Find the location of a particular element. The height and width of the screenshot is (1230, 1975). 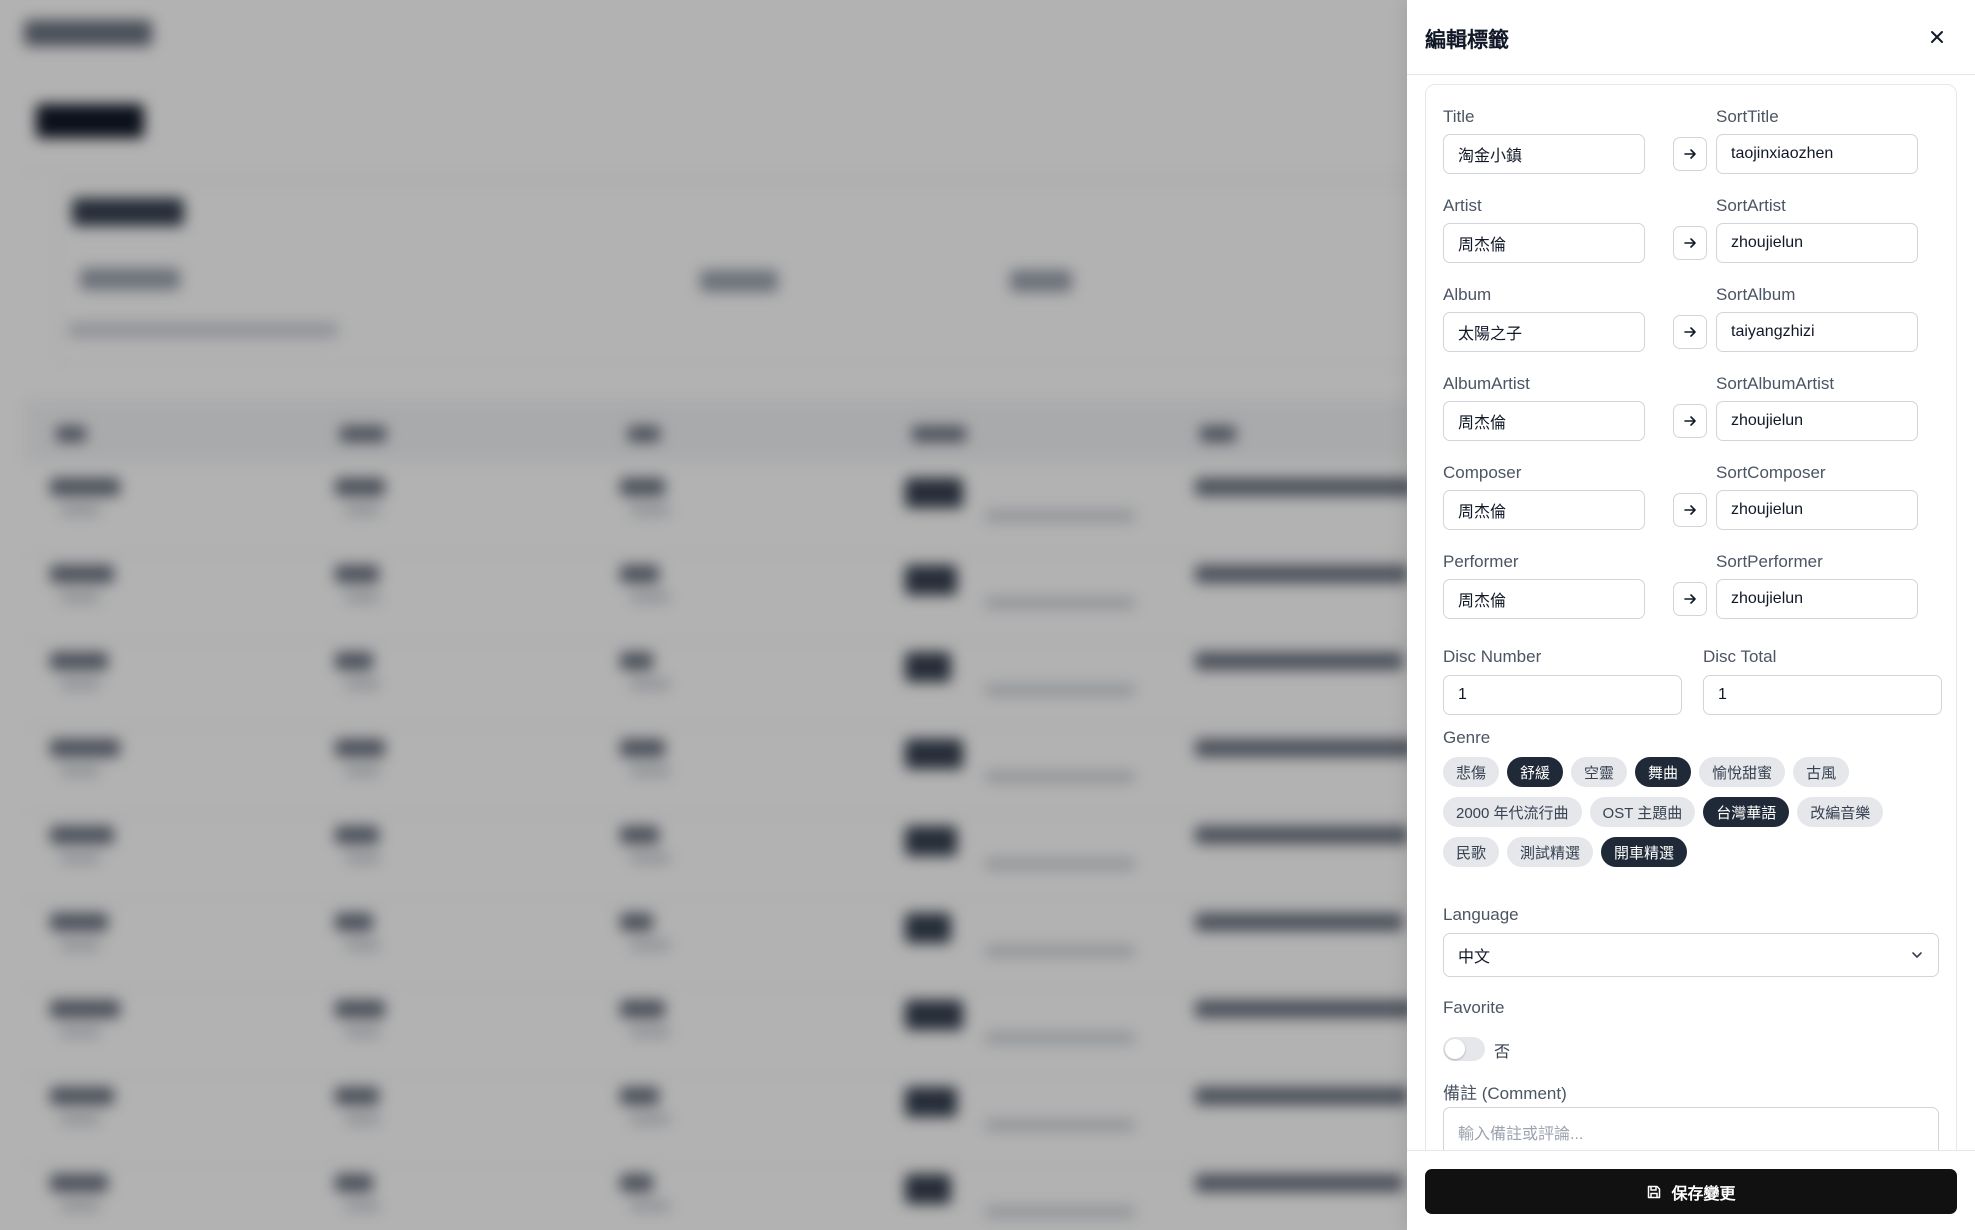

sort-field-input: taojinxiaozhen is located at coordinates (1817, 154).